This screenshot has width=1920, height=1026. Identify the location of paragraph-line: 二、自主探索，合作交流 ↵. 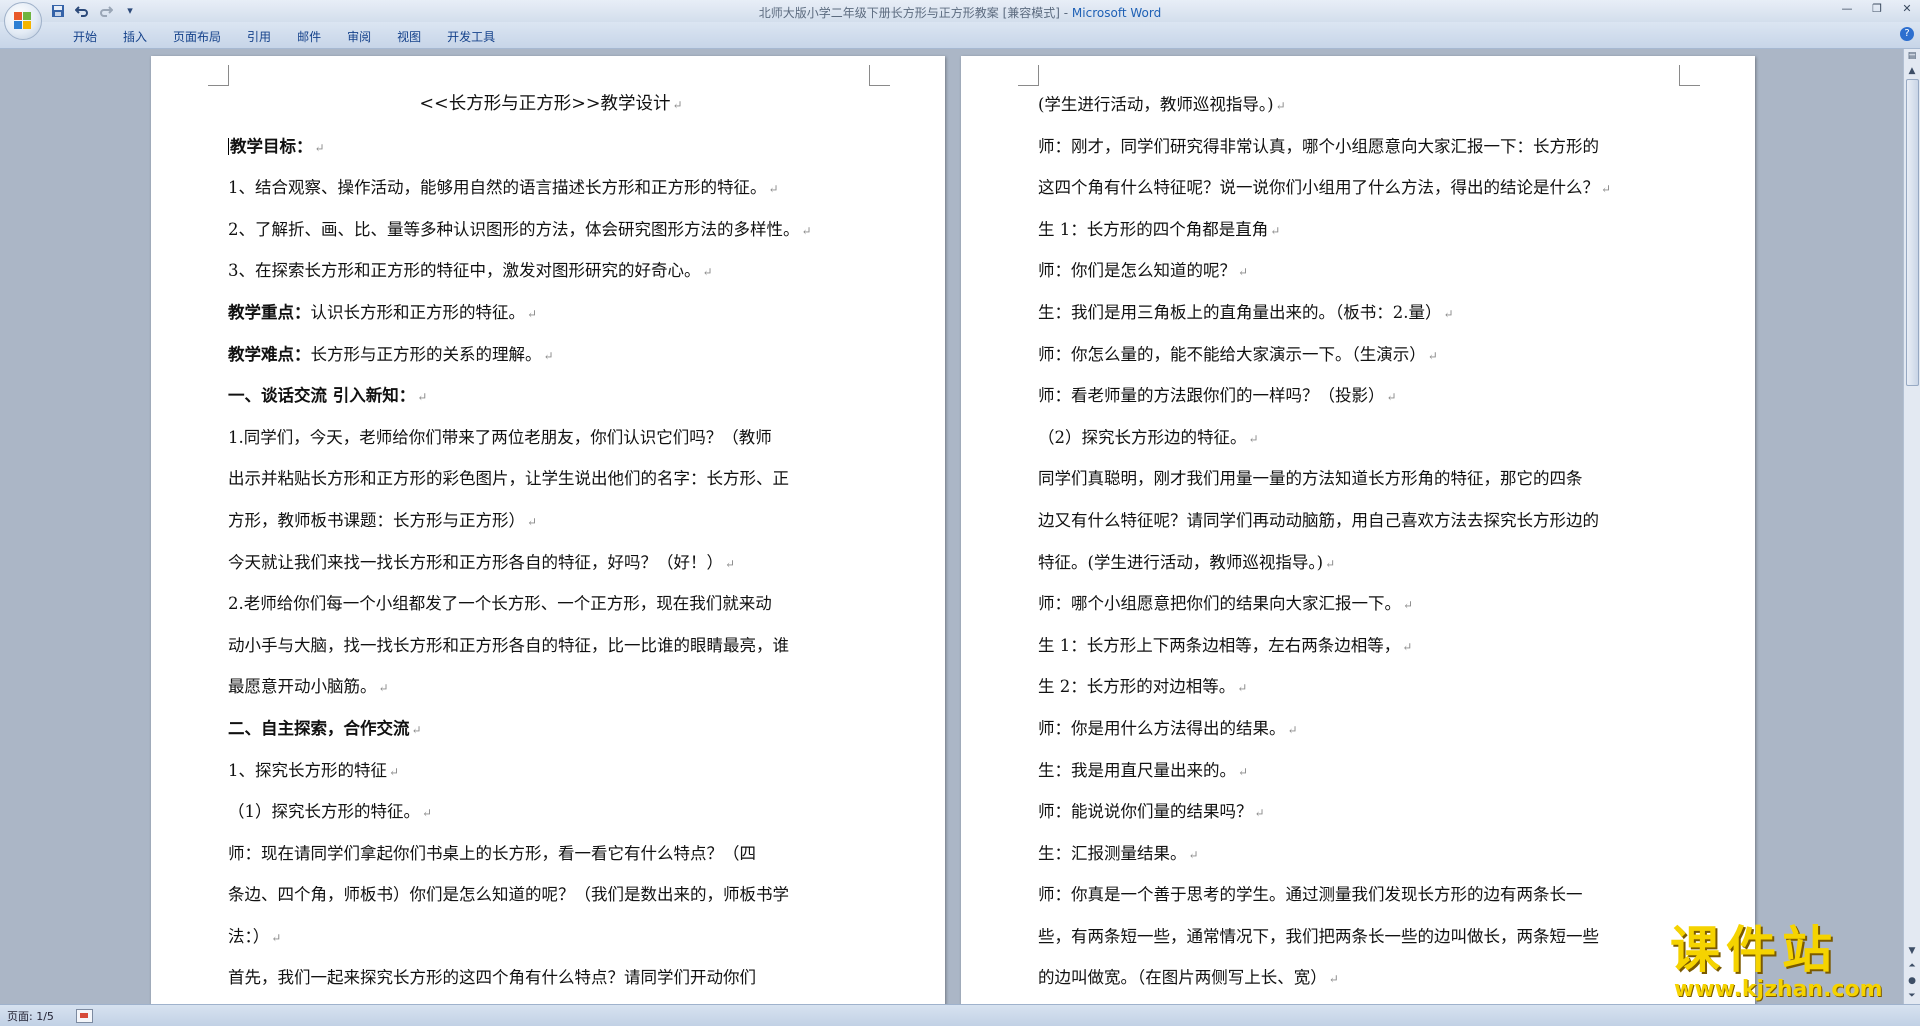
(551, 729).